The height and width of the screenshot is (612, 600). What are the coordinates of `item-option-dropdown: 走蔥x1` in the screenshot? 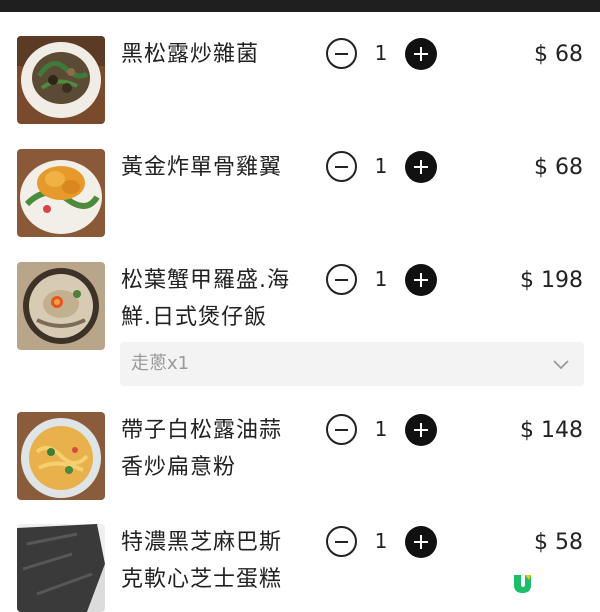 It's located at (352, 364).